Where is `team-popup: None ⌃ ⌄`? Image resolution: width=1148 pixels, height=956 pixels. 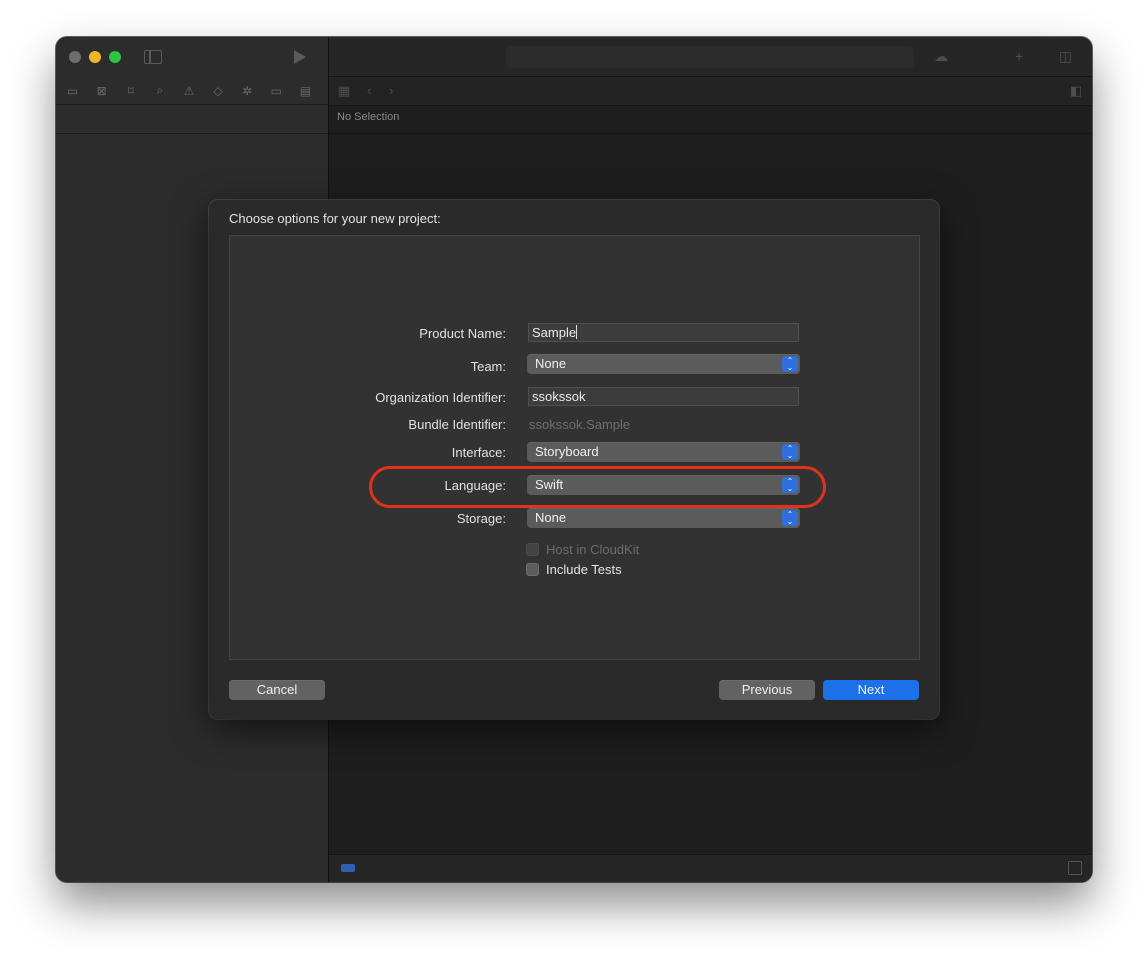 team-popup: None ⌃ ⌄ is located at coordinates (663, 364).